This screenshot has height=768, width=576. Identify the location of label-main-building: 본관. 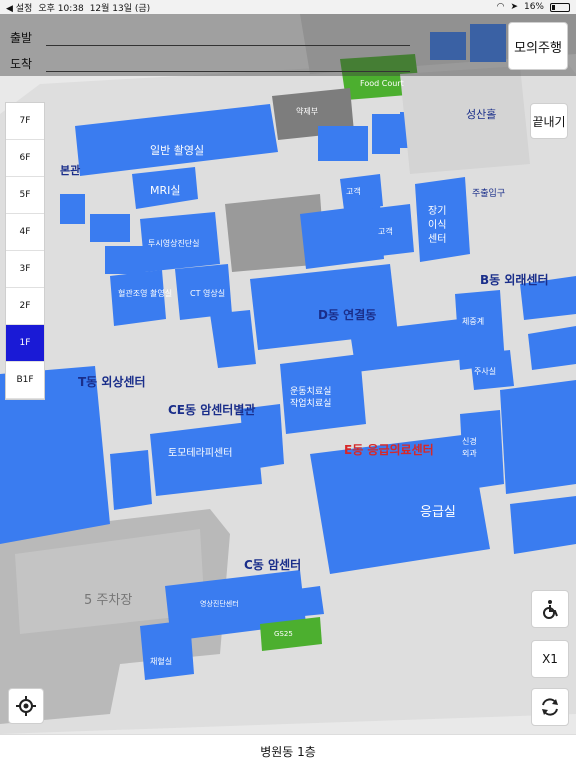
(70, 170).